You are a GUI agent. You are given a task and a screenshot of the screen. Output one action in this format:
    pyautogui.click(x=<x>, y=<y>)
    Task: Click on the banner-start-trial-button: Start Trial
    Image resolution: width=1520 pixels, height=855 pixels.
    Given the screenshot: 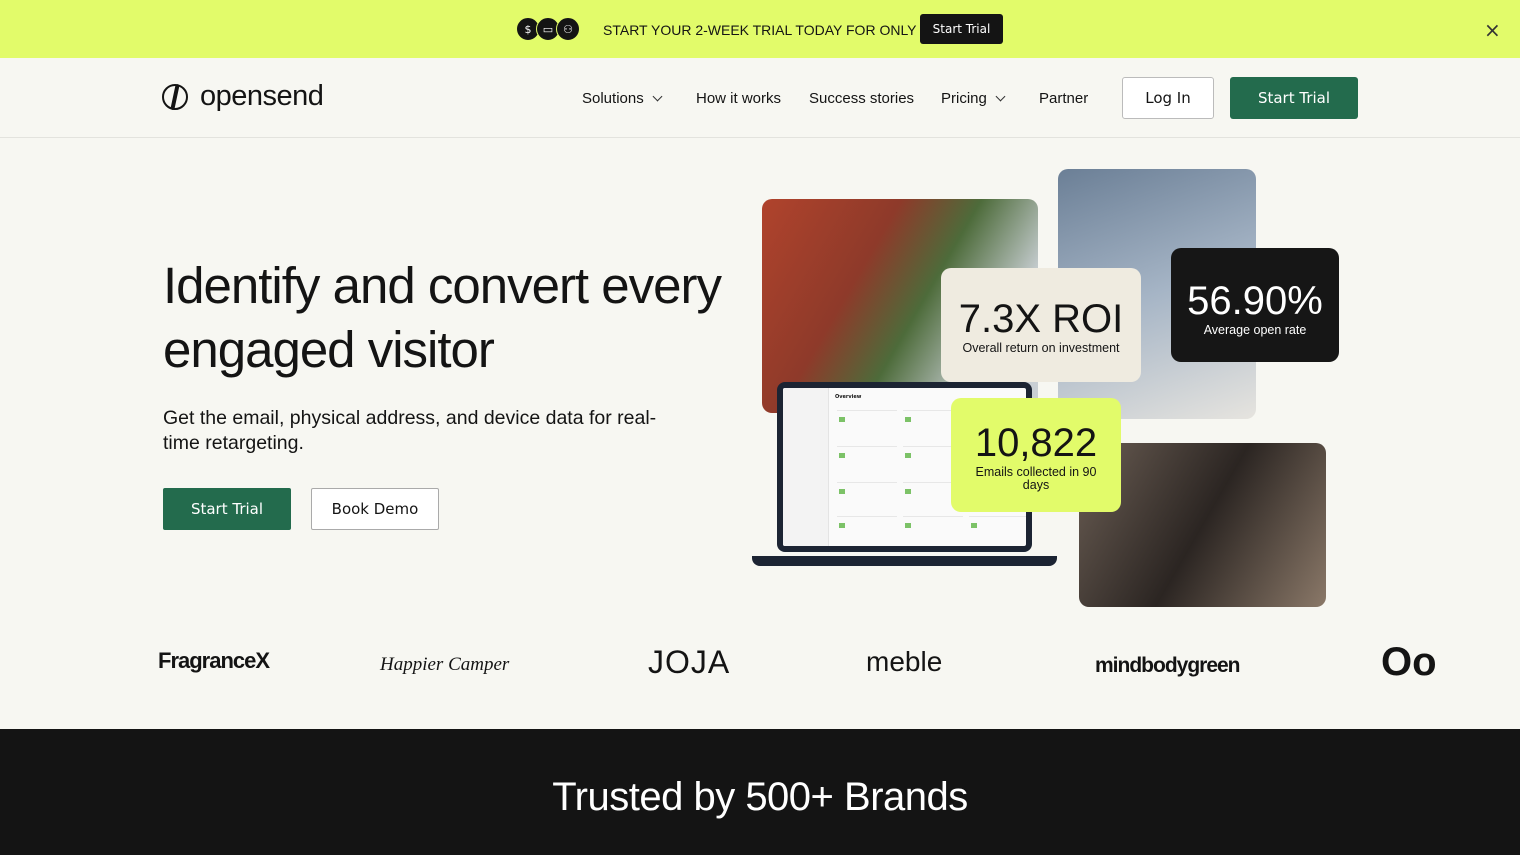 What is the action you would take?
    pyautogui.click(x=961, y=29)
    